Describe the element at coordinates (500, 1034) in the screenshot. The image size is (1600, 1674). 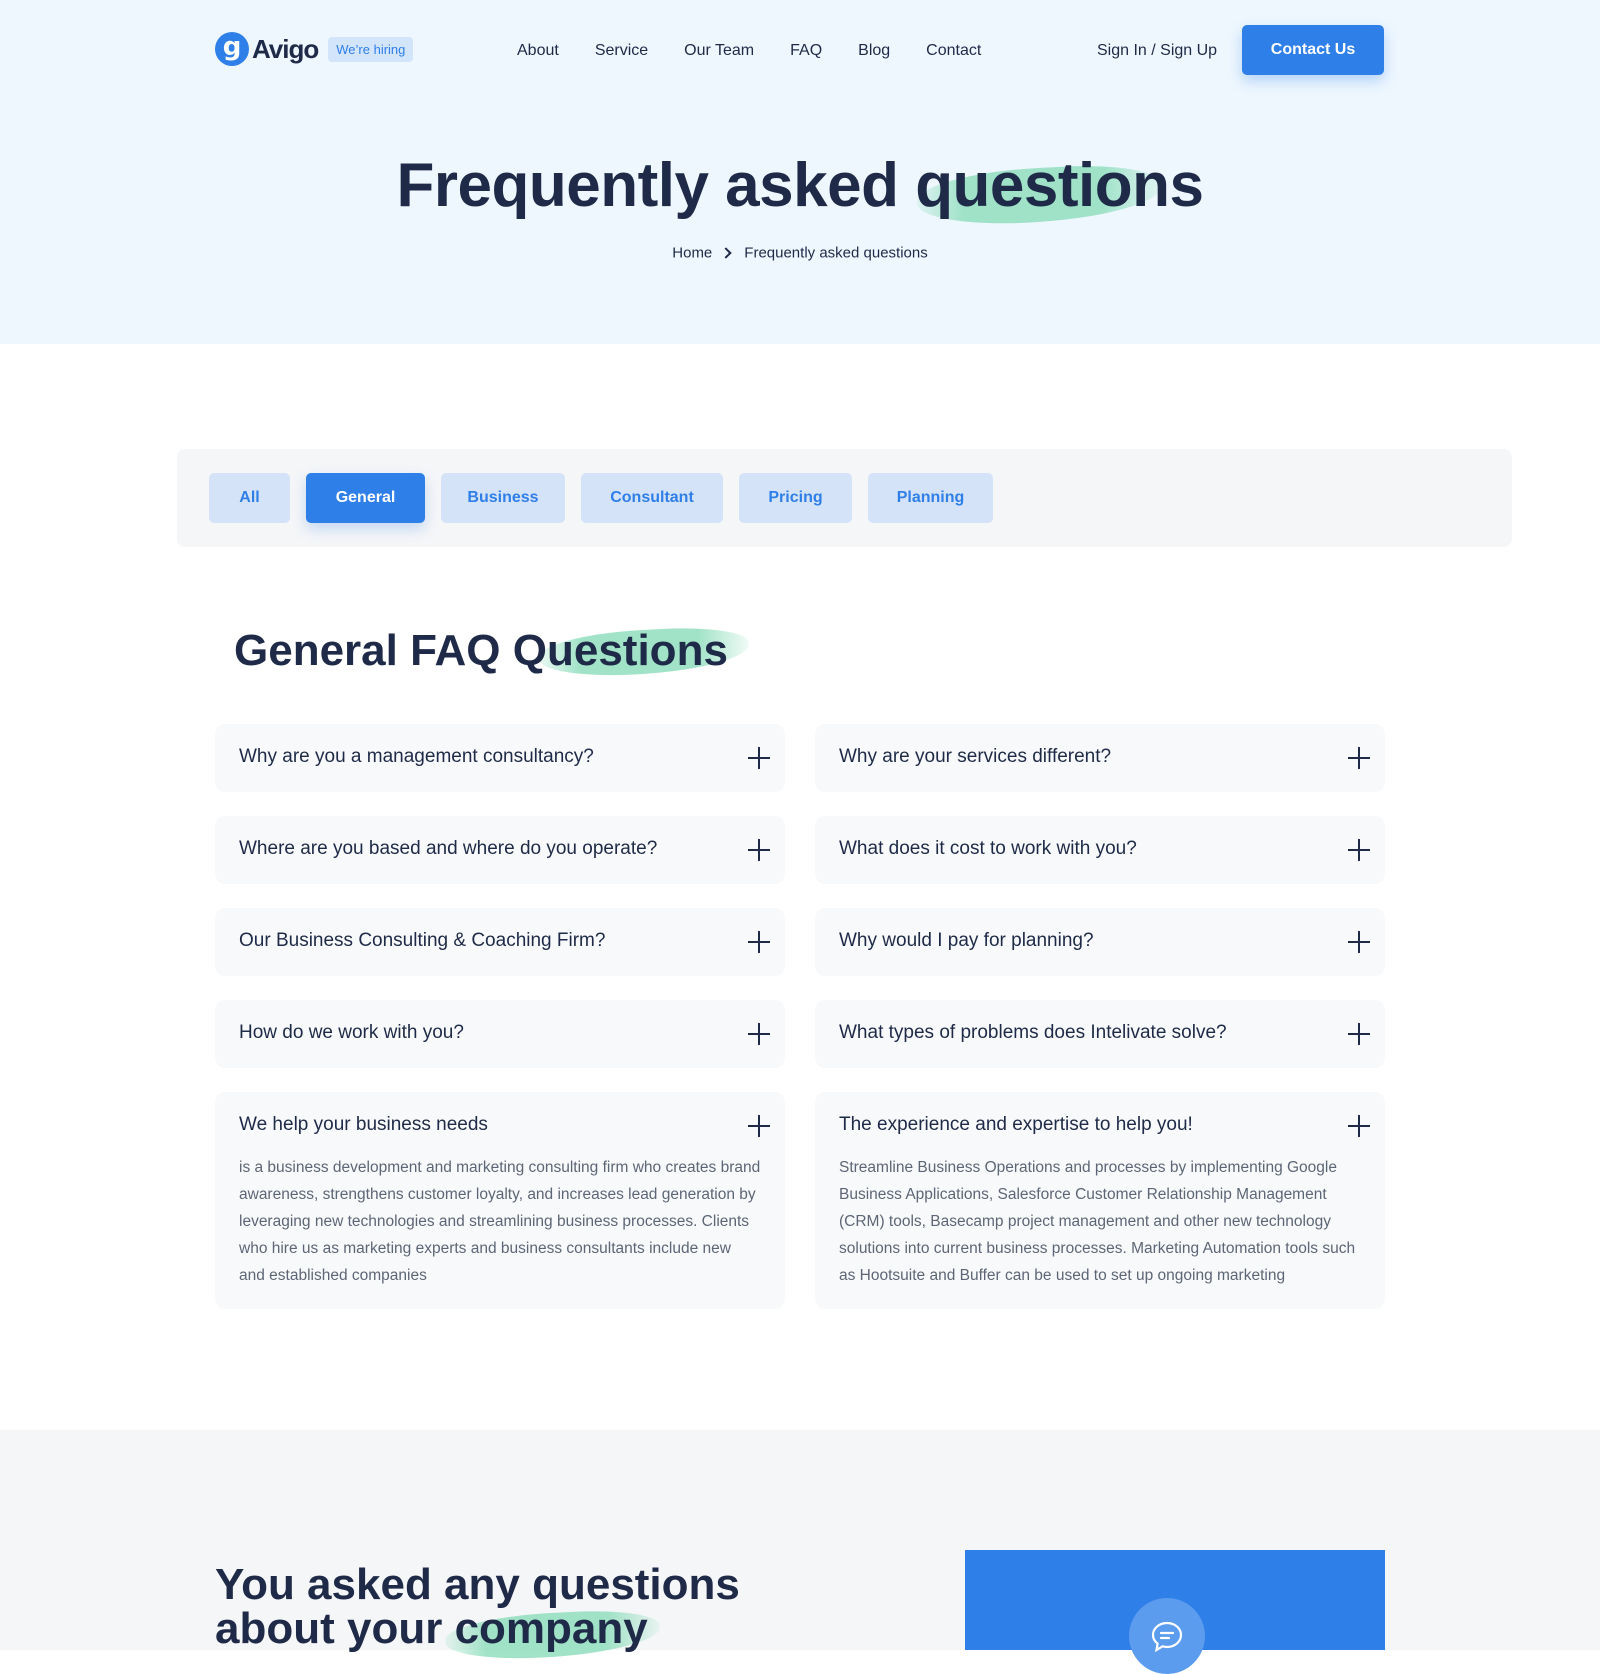
I see `faq-item: How do we work with you?` at that location.